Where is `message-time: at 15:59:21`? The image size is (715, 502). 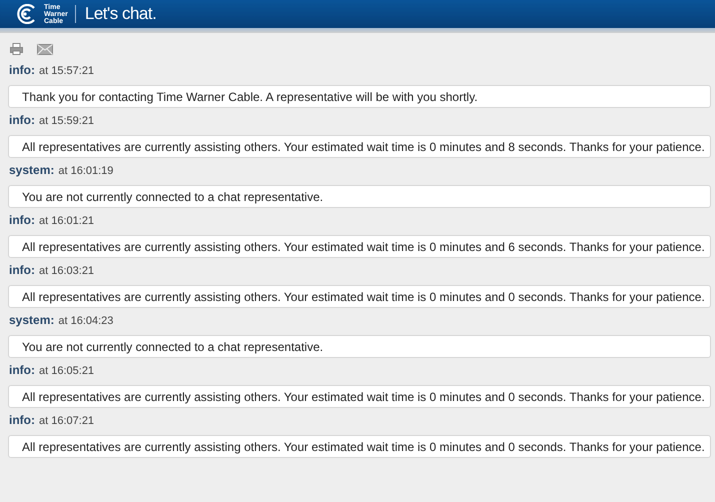
message-time: at 15:59:21 is located at coordinates (66, 121).